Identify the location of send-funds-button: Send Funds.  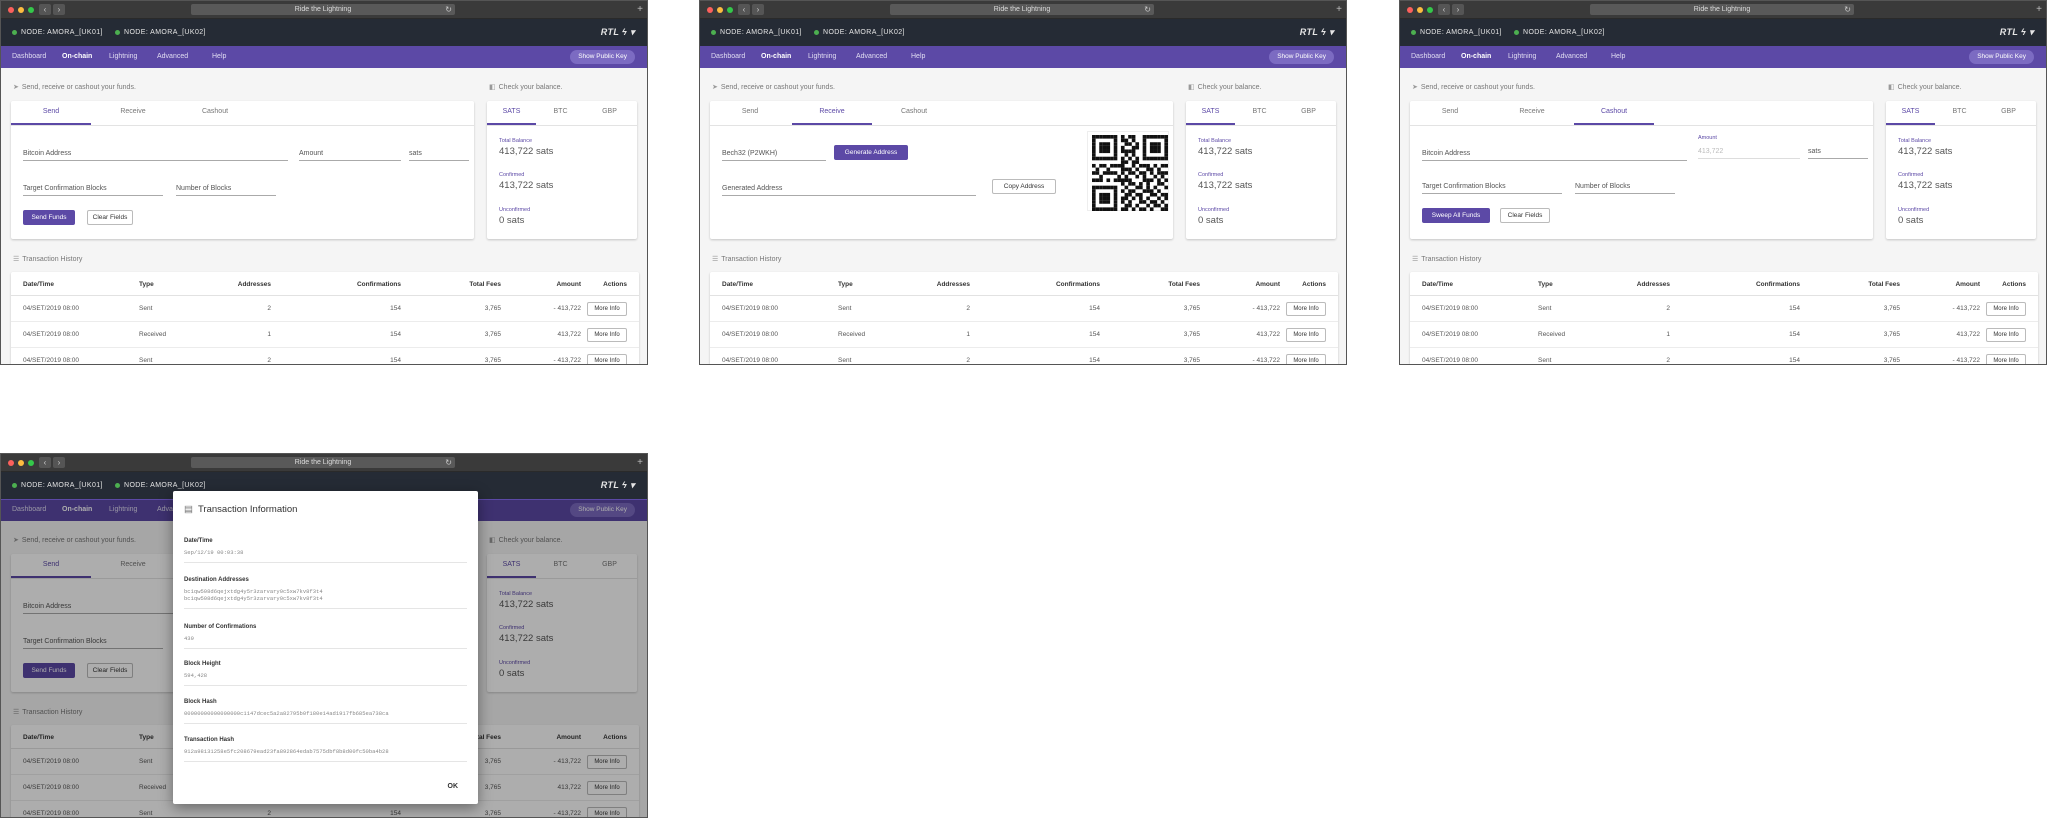
(49, 217).